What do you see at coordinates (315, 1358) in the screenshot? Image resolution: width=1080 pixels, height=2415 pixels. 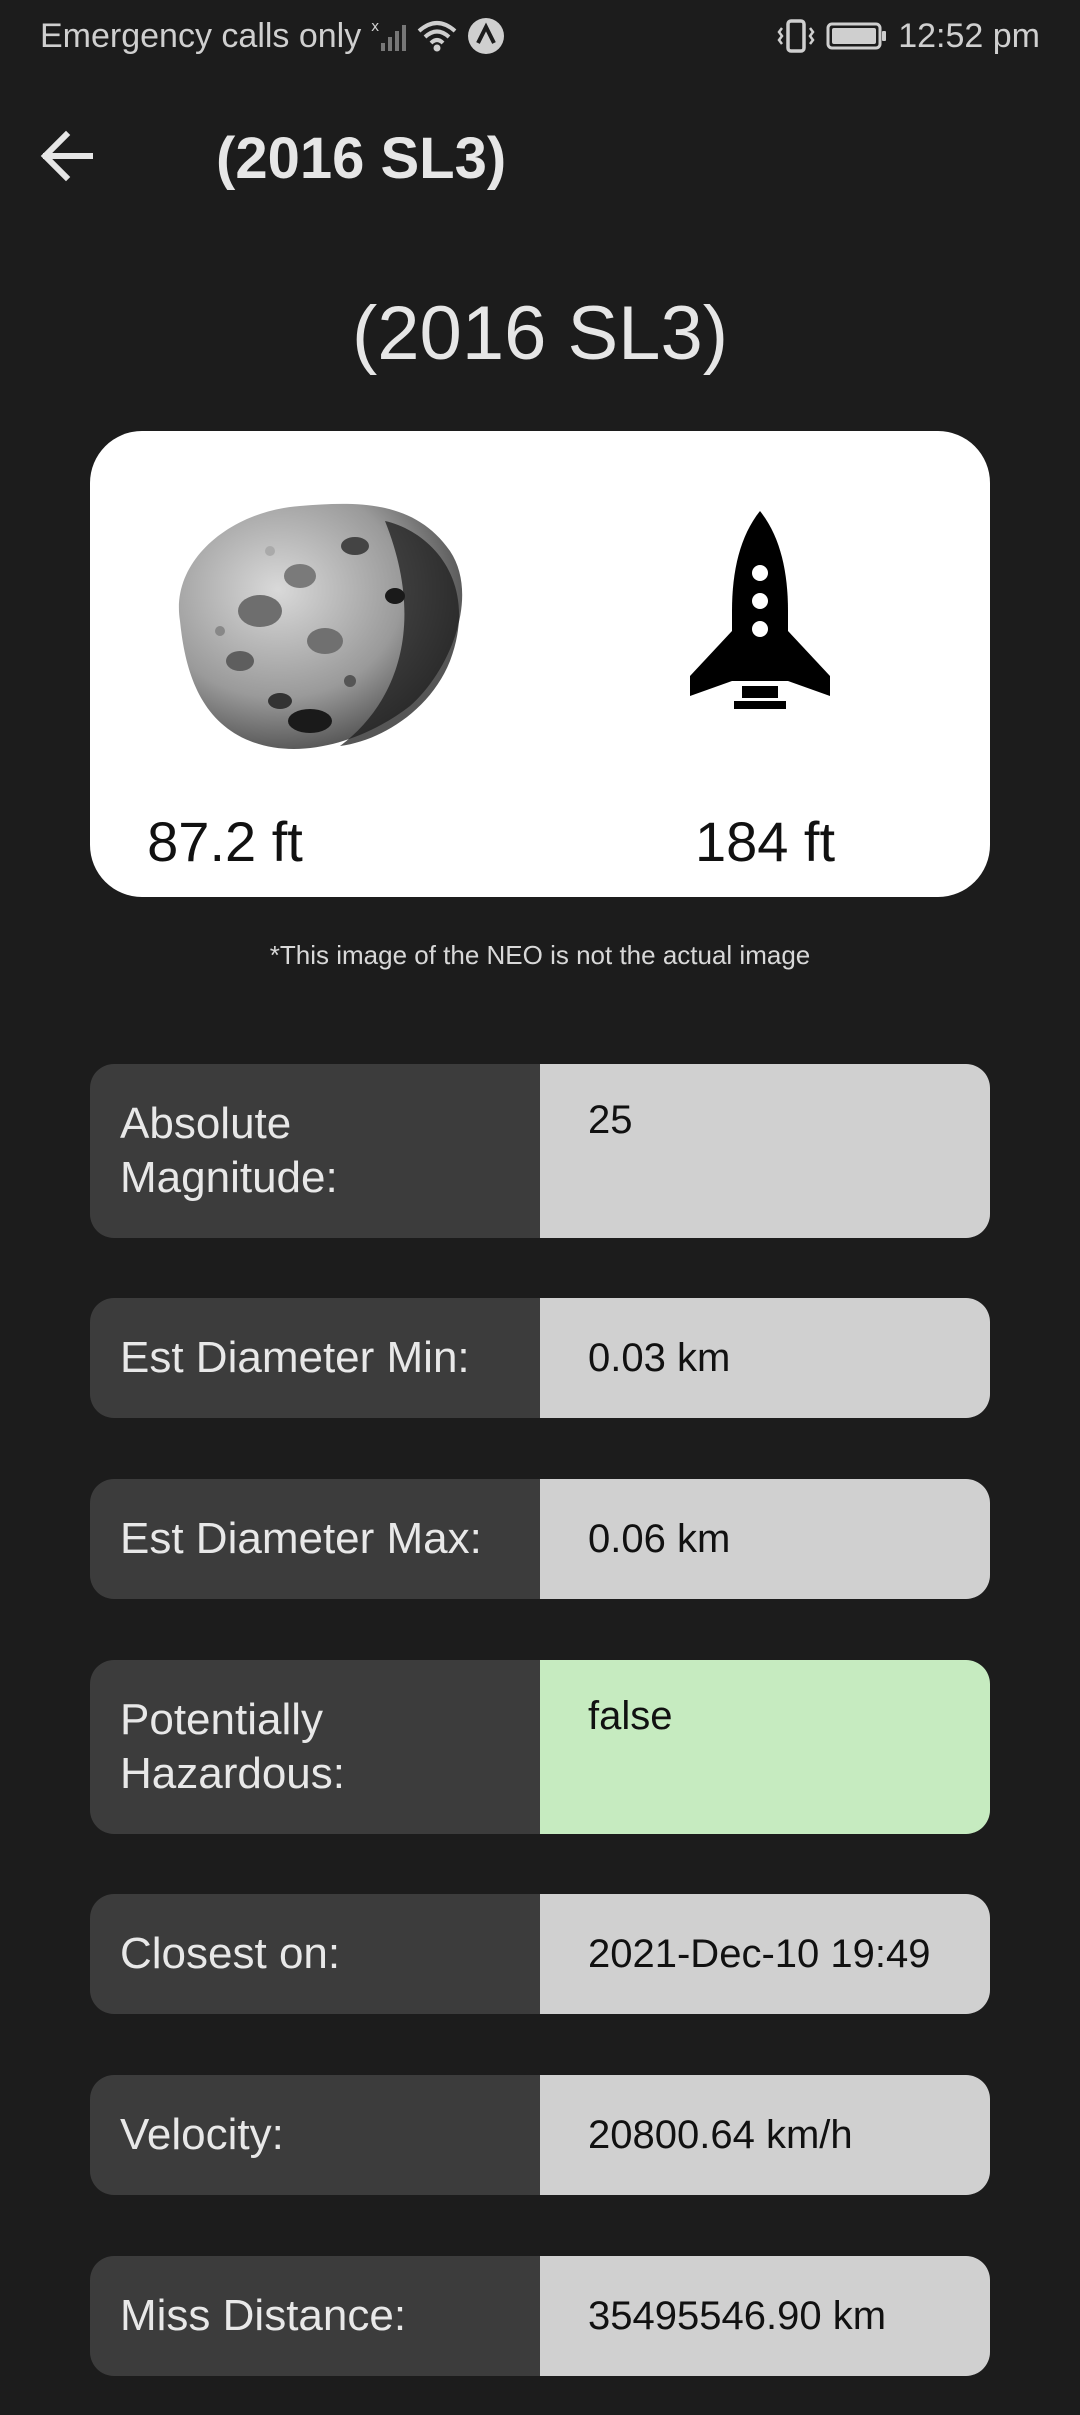 I see `detail-label: Est Diameter Min:` at bounding box center [315, 1358].